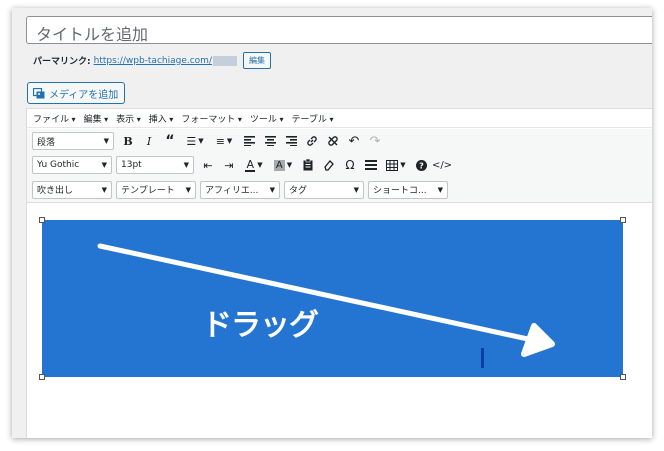 The width and height of the screenshot is (664, 451). What do you see at coordinates (46, 142) in the screenshot?
I see `format-select-value: 段落` at bounding box center [46, 142].